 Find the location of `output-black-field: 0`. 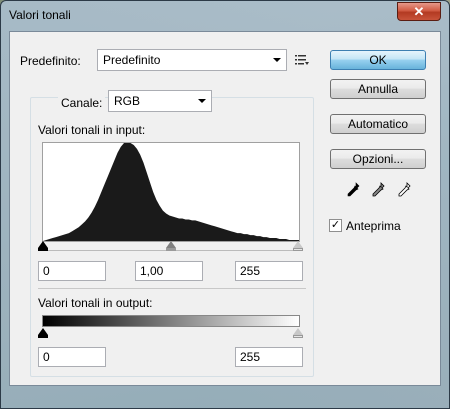

output-black-field: 0 is located at coordinates (72, 357).